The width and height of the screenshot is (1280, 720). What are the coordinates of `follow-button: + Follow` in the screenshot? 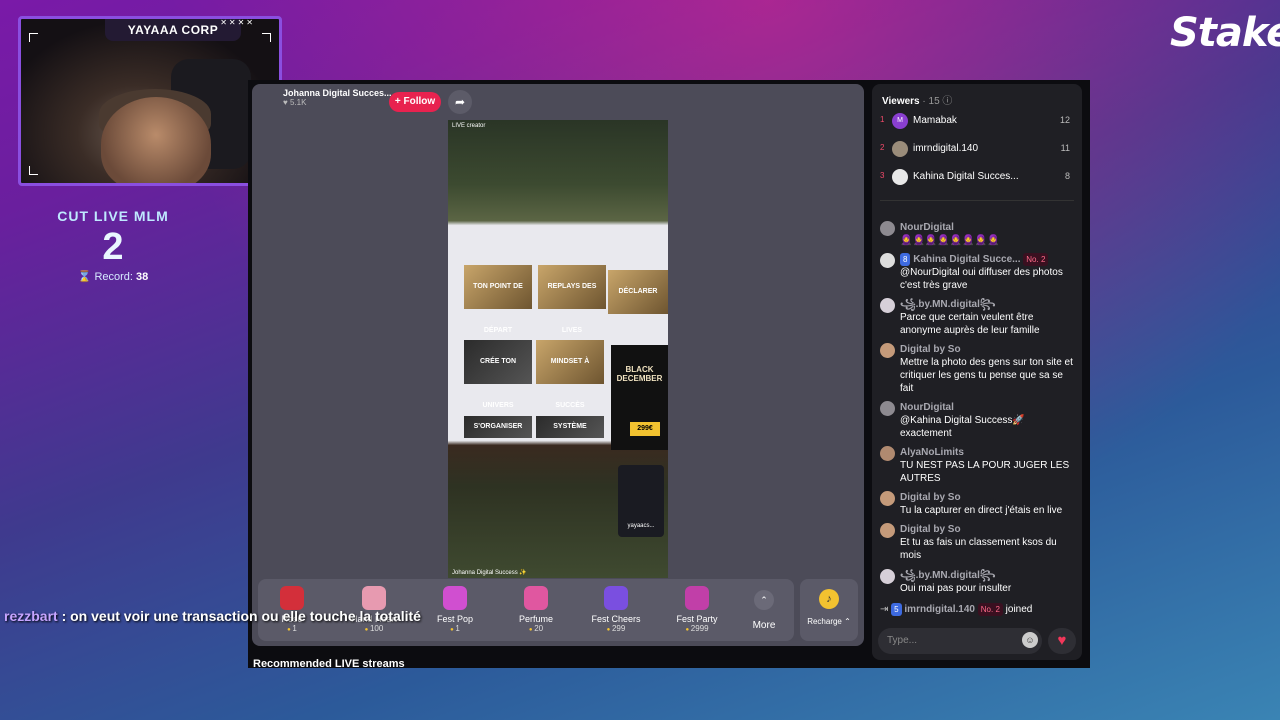 It's located at (415, 102).